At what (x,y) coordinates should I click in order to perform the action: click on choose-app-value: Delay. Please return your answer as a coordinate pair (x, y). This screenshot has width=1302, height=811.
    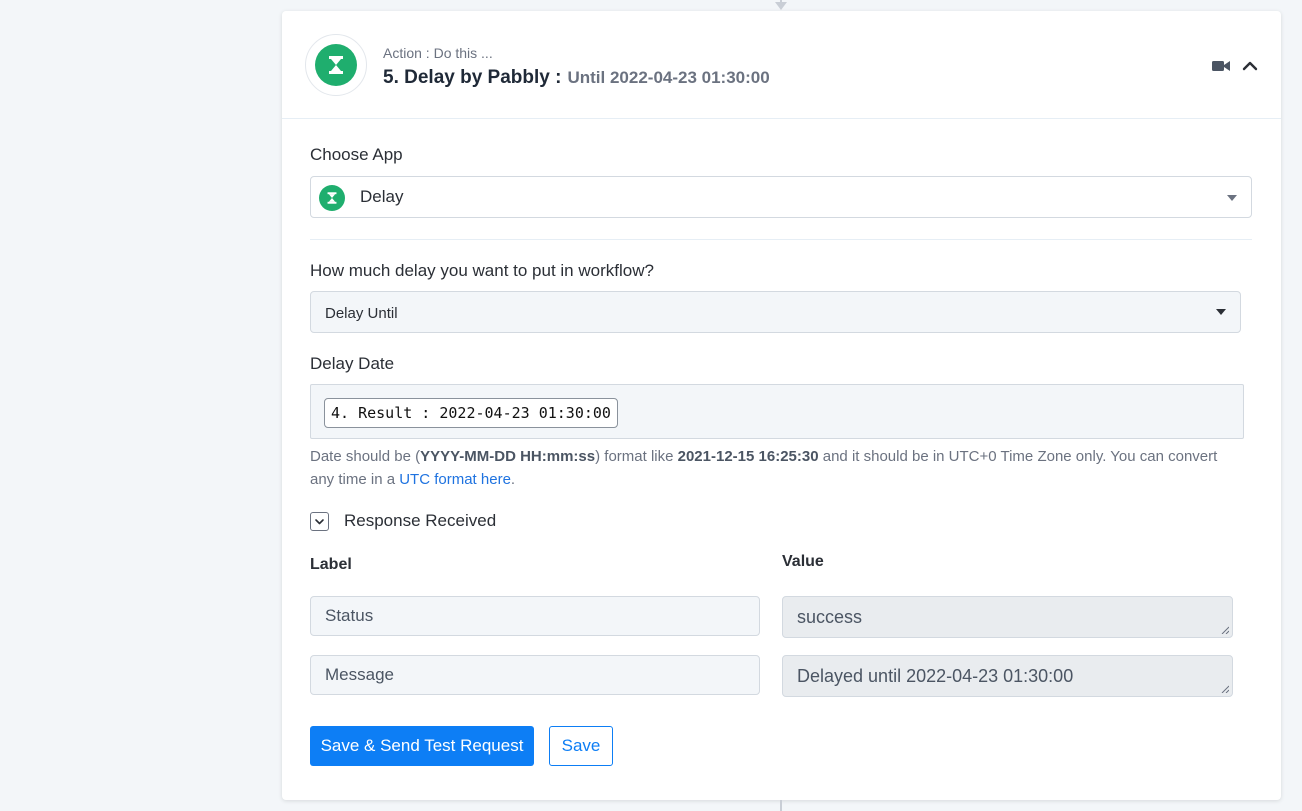
    Looking at the image, I should click on (382, 196).